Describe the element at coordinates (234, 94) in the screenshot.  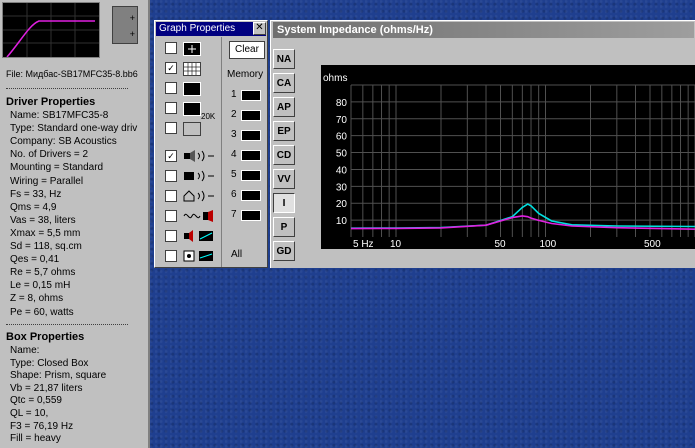
I see `memory-slot-number: 1` at that location.